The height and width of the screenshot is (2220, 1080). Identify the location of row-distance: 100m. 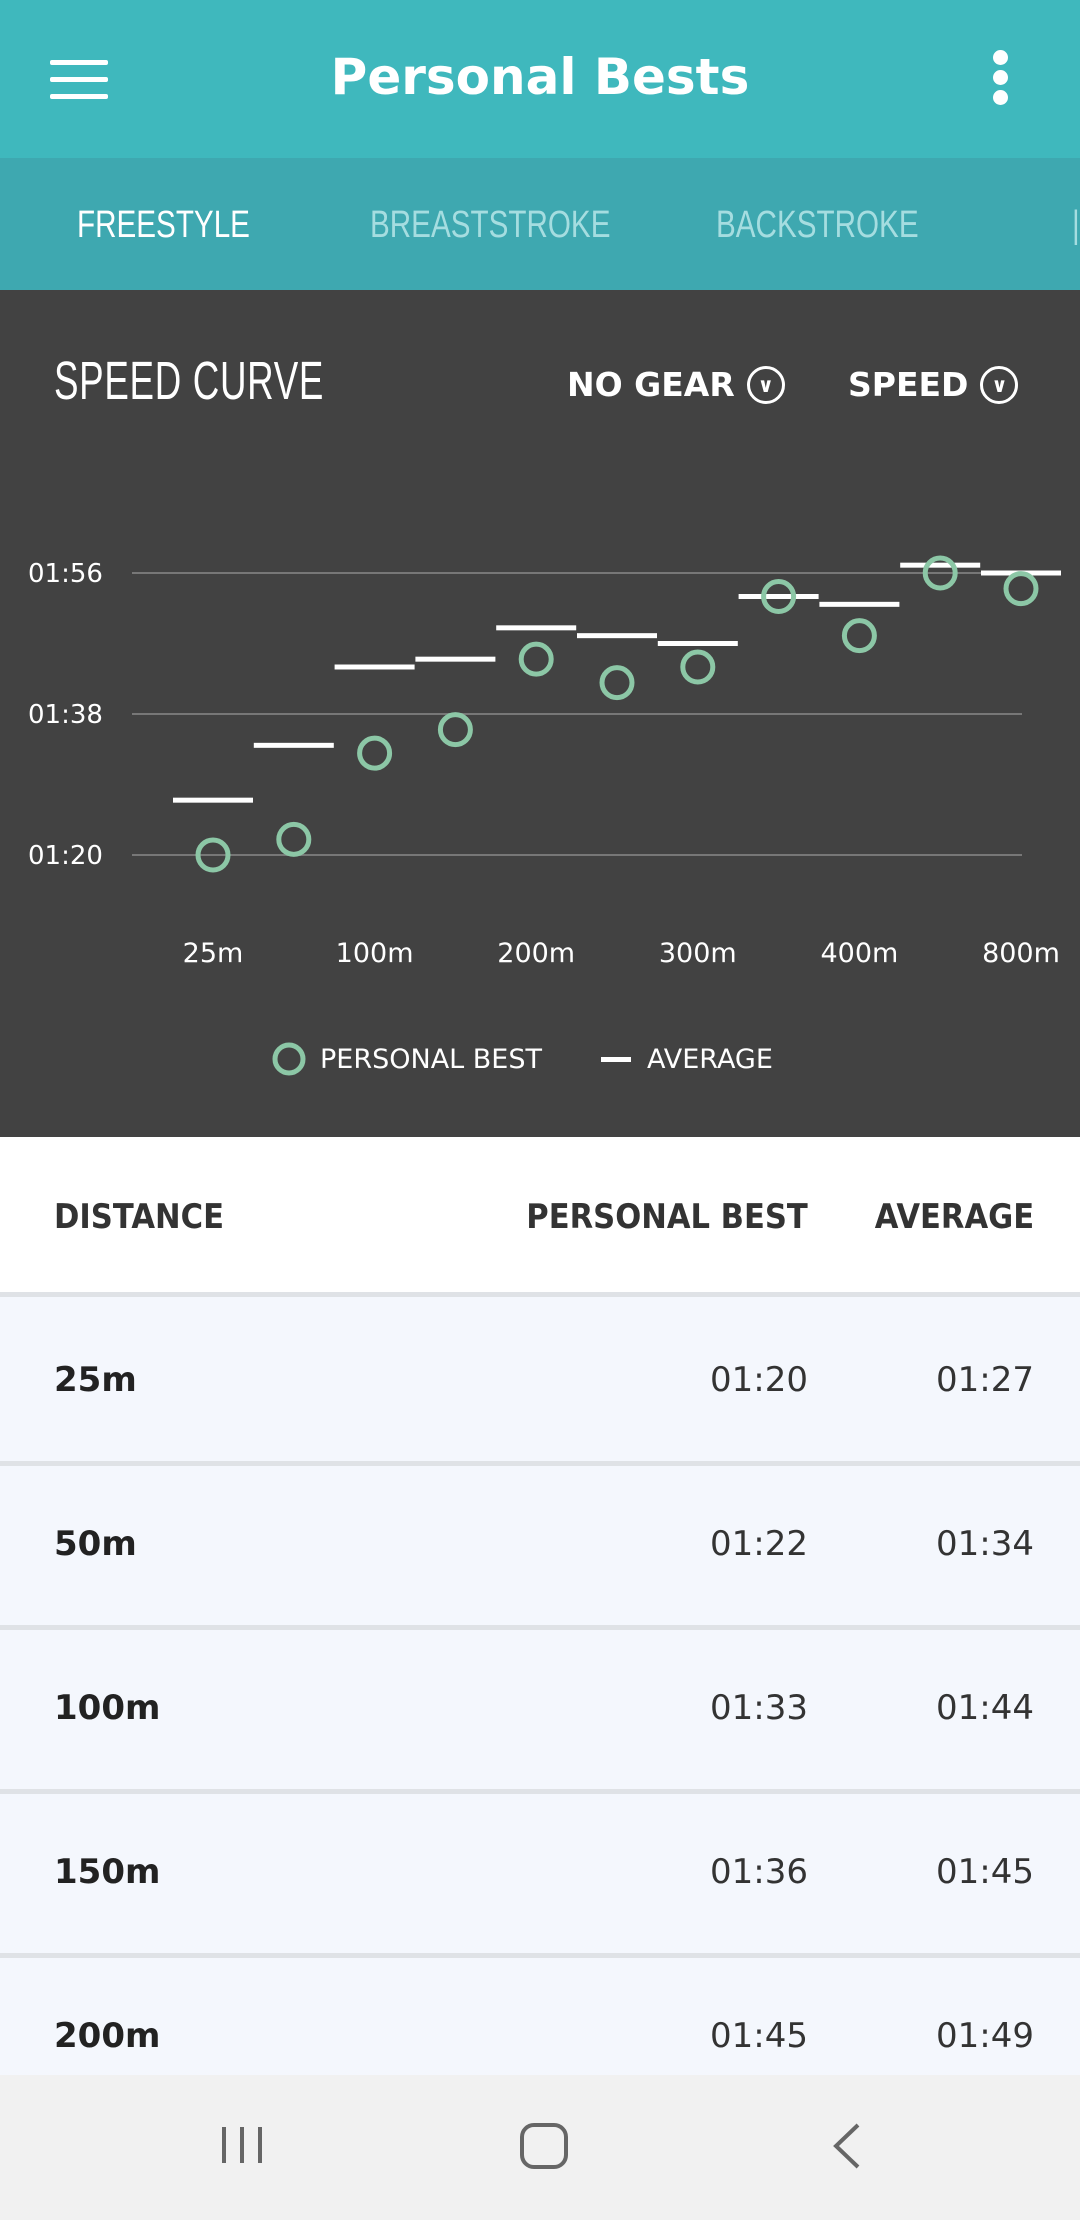
(107, 1708).